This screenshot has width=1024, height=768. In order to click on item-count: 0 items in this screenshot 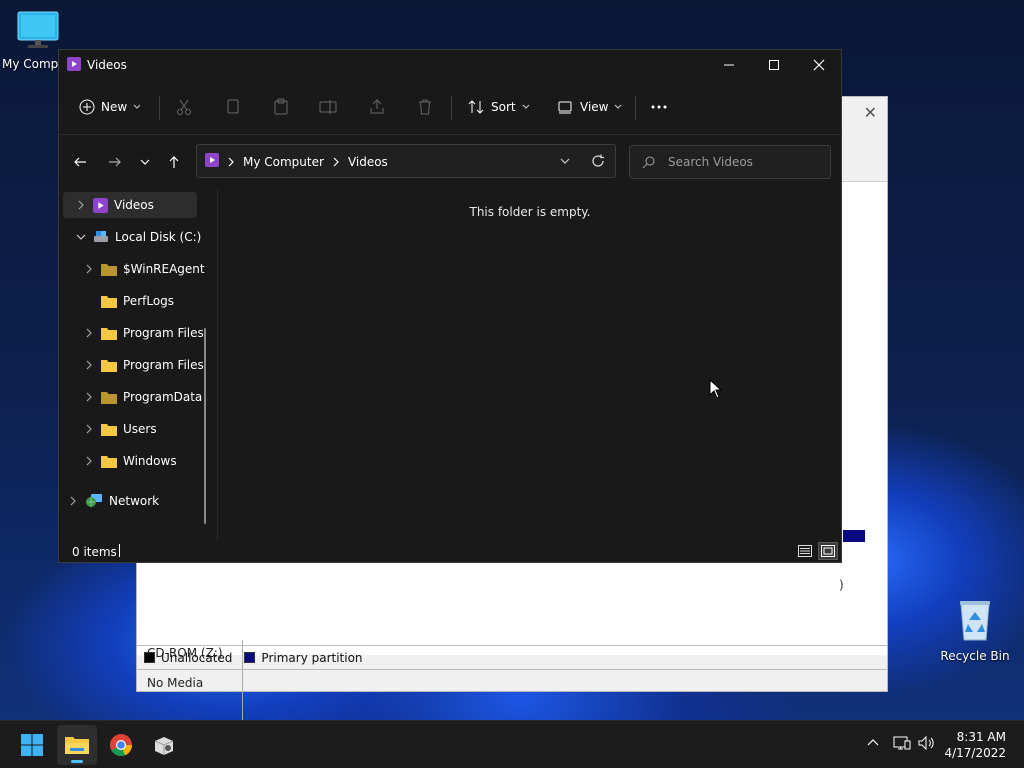, I will do `click(94, 552)`.